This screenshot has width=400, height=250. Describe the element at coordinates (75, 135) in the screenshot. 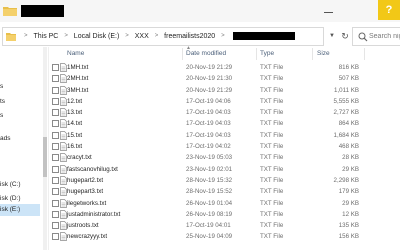

I see `file-name: 15.txt` at that location.